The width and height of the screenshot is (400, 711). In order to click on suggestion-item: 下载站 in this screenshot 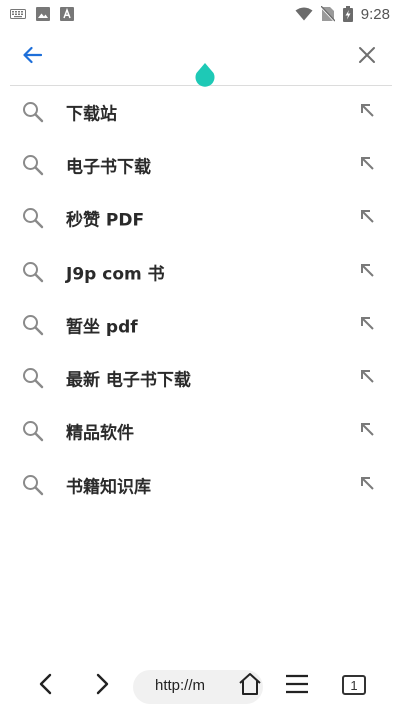, I will do `click(200, 111)`.